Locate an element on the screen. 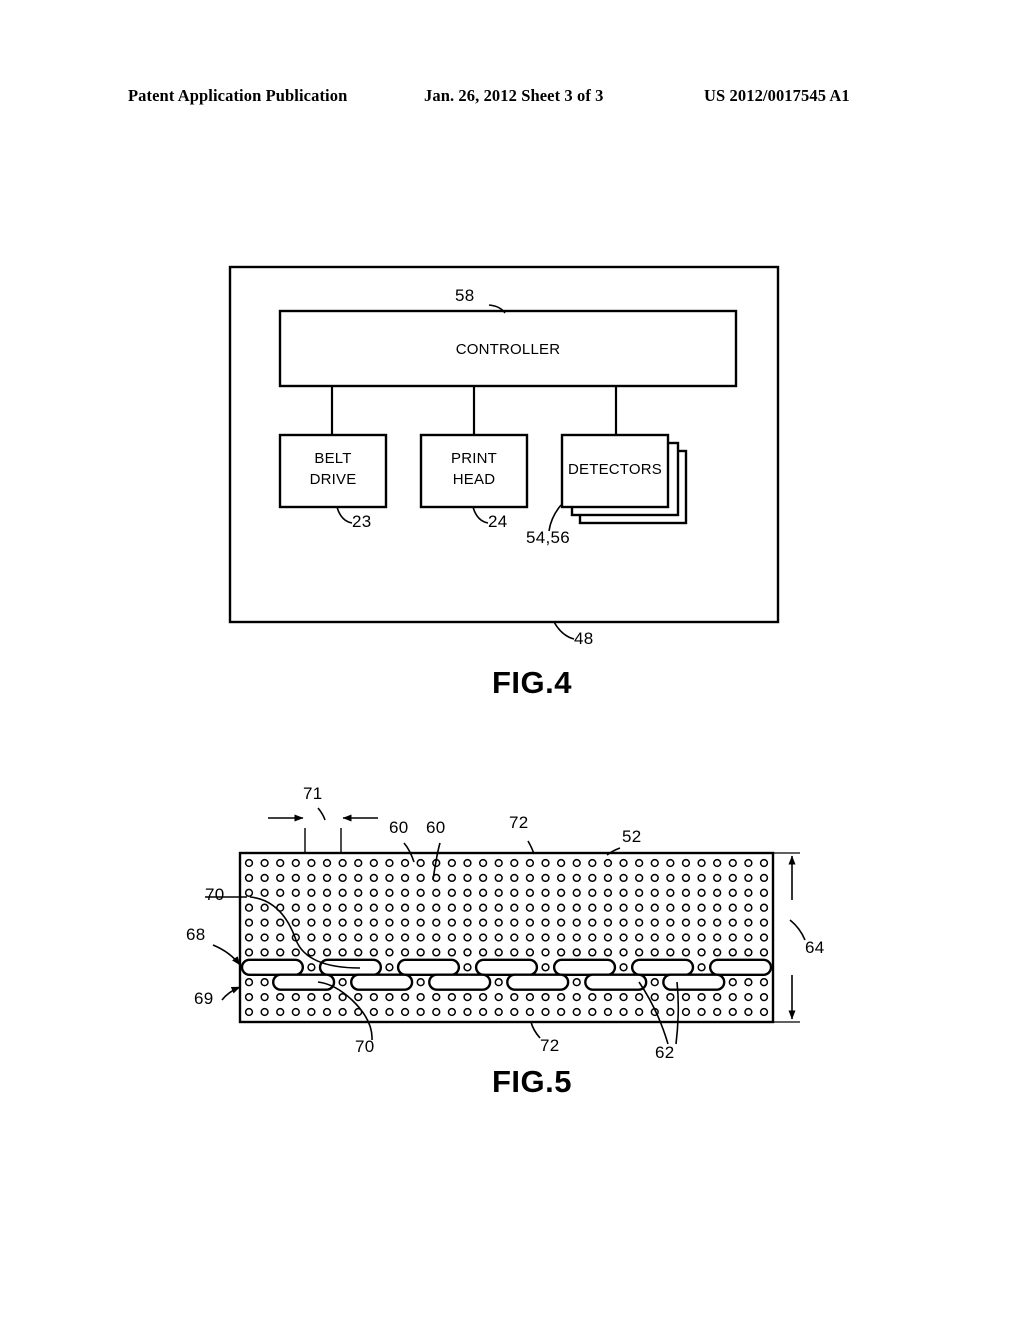 This screenshot has height=1320, width=1024. ref-numeral-68: 68 is located at coordinates (196, 934).